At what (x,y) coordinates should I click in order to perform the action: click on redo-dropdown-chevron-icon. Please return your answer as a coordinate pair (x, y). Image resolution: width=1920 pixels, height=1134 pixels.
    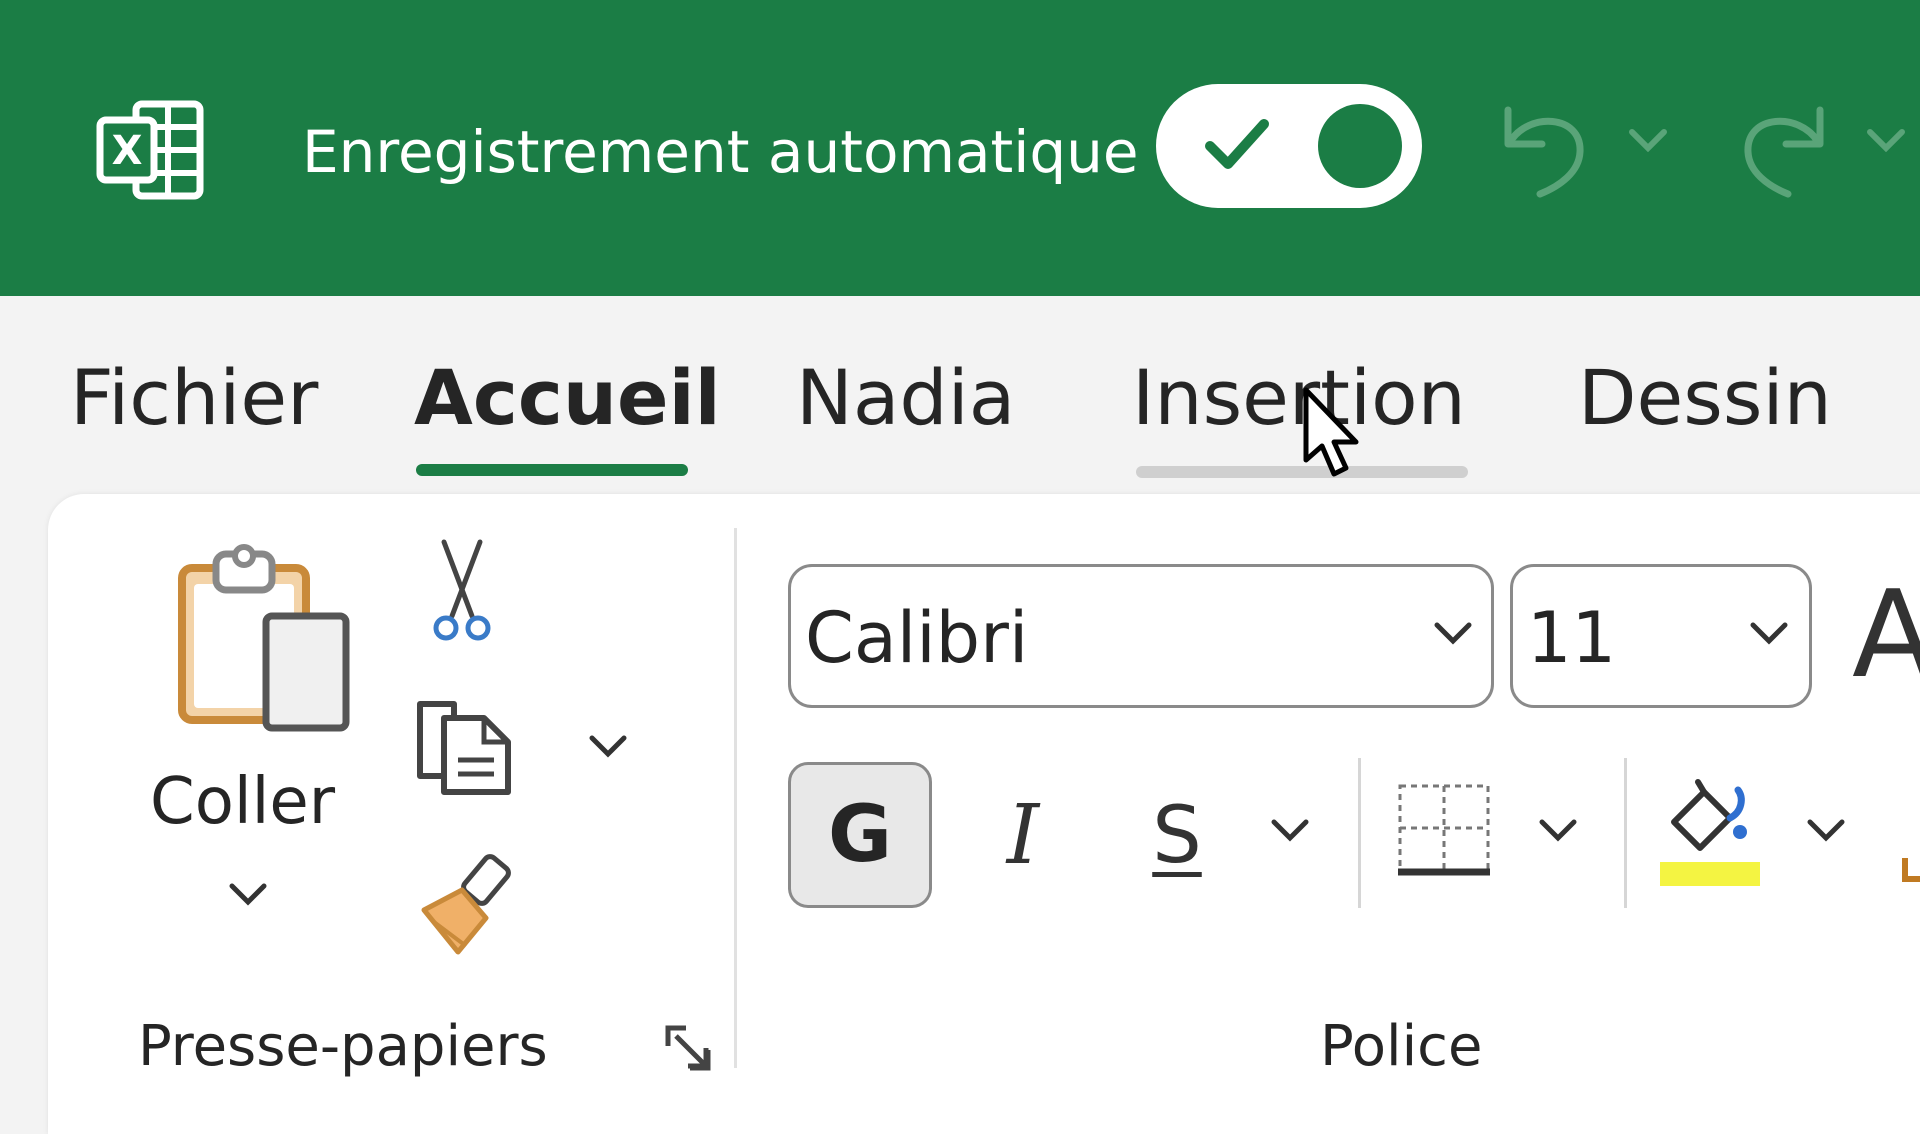
    Looking at the image, I should click on (1886, 140).